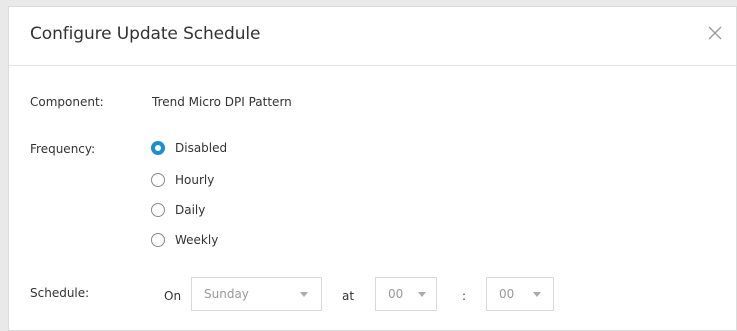 The image size is (737, 331). What do you see at coordinates (190, 210) in the screenshot?
I see `frequency-option-label: Daily` at bounding box center [190, 210].